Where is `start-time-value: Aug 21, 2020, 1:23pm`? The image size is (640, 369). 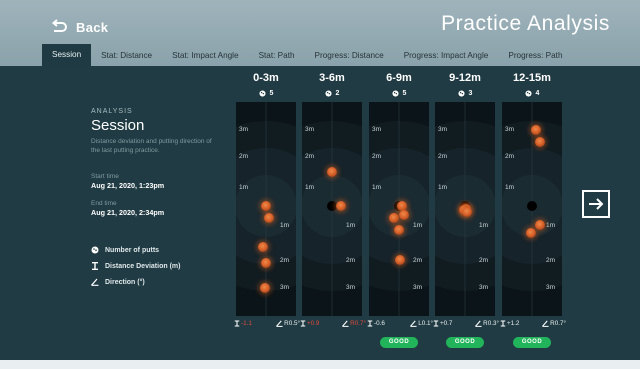
start-time-value: Aug 21, 2020, 1:23pm is located at coordinates (128, 185).